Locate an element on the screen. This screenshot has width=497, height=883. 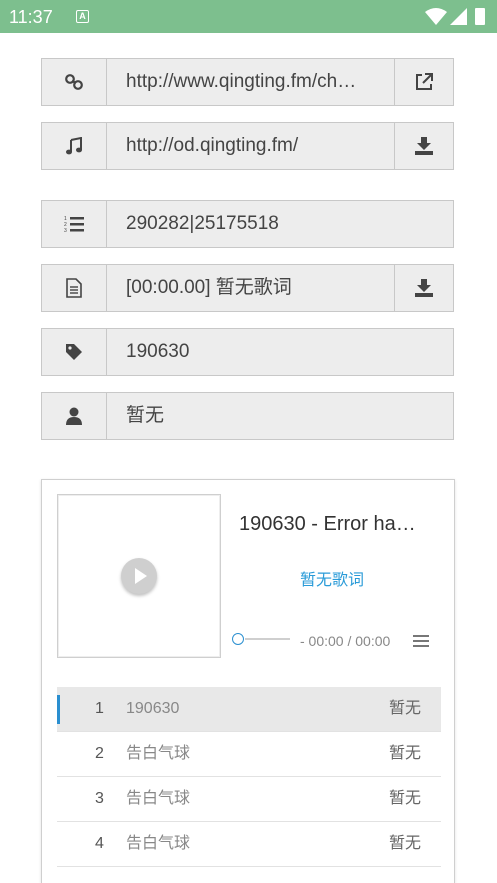
tag-text: 190630 is located at coordinates (281, 352).